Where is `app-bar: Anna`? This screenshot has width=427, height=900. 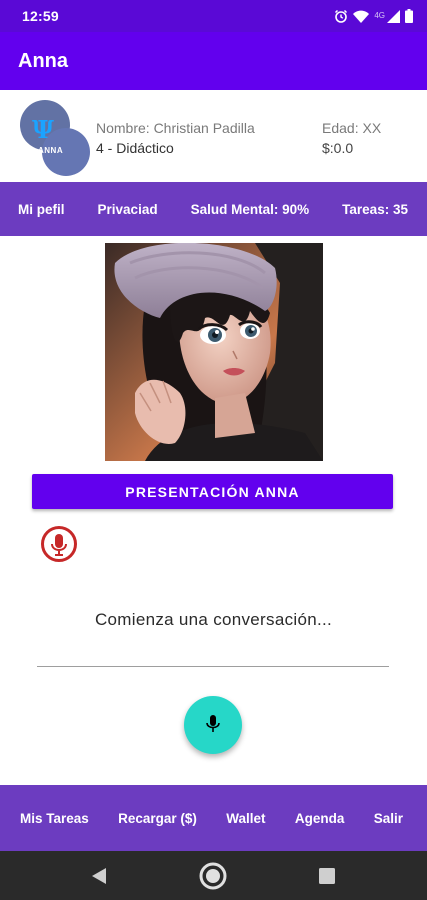
app-bar: Anna is located at coordinates (213, 61).